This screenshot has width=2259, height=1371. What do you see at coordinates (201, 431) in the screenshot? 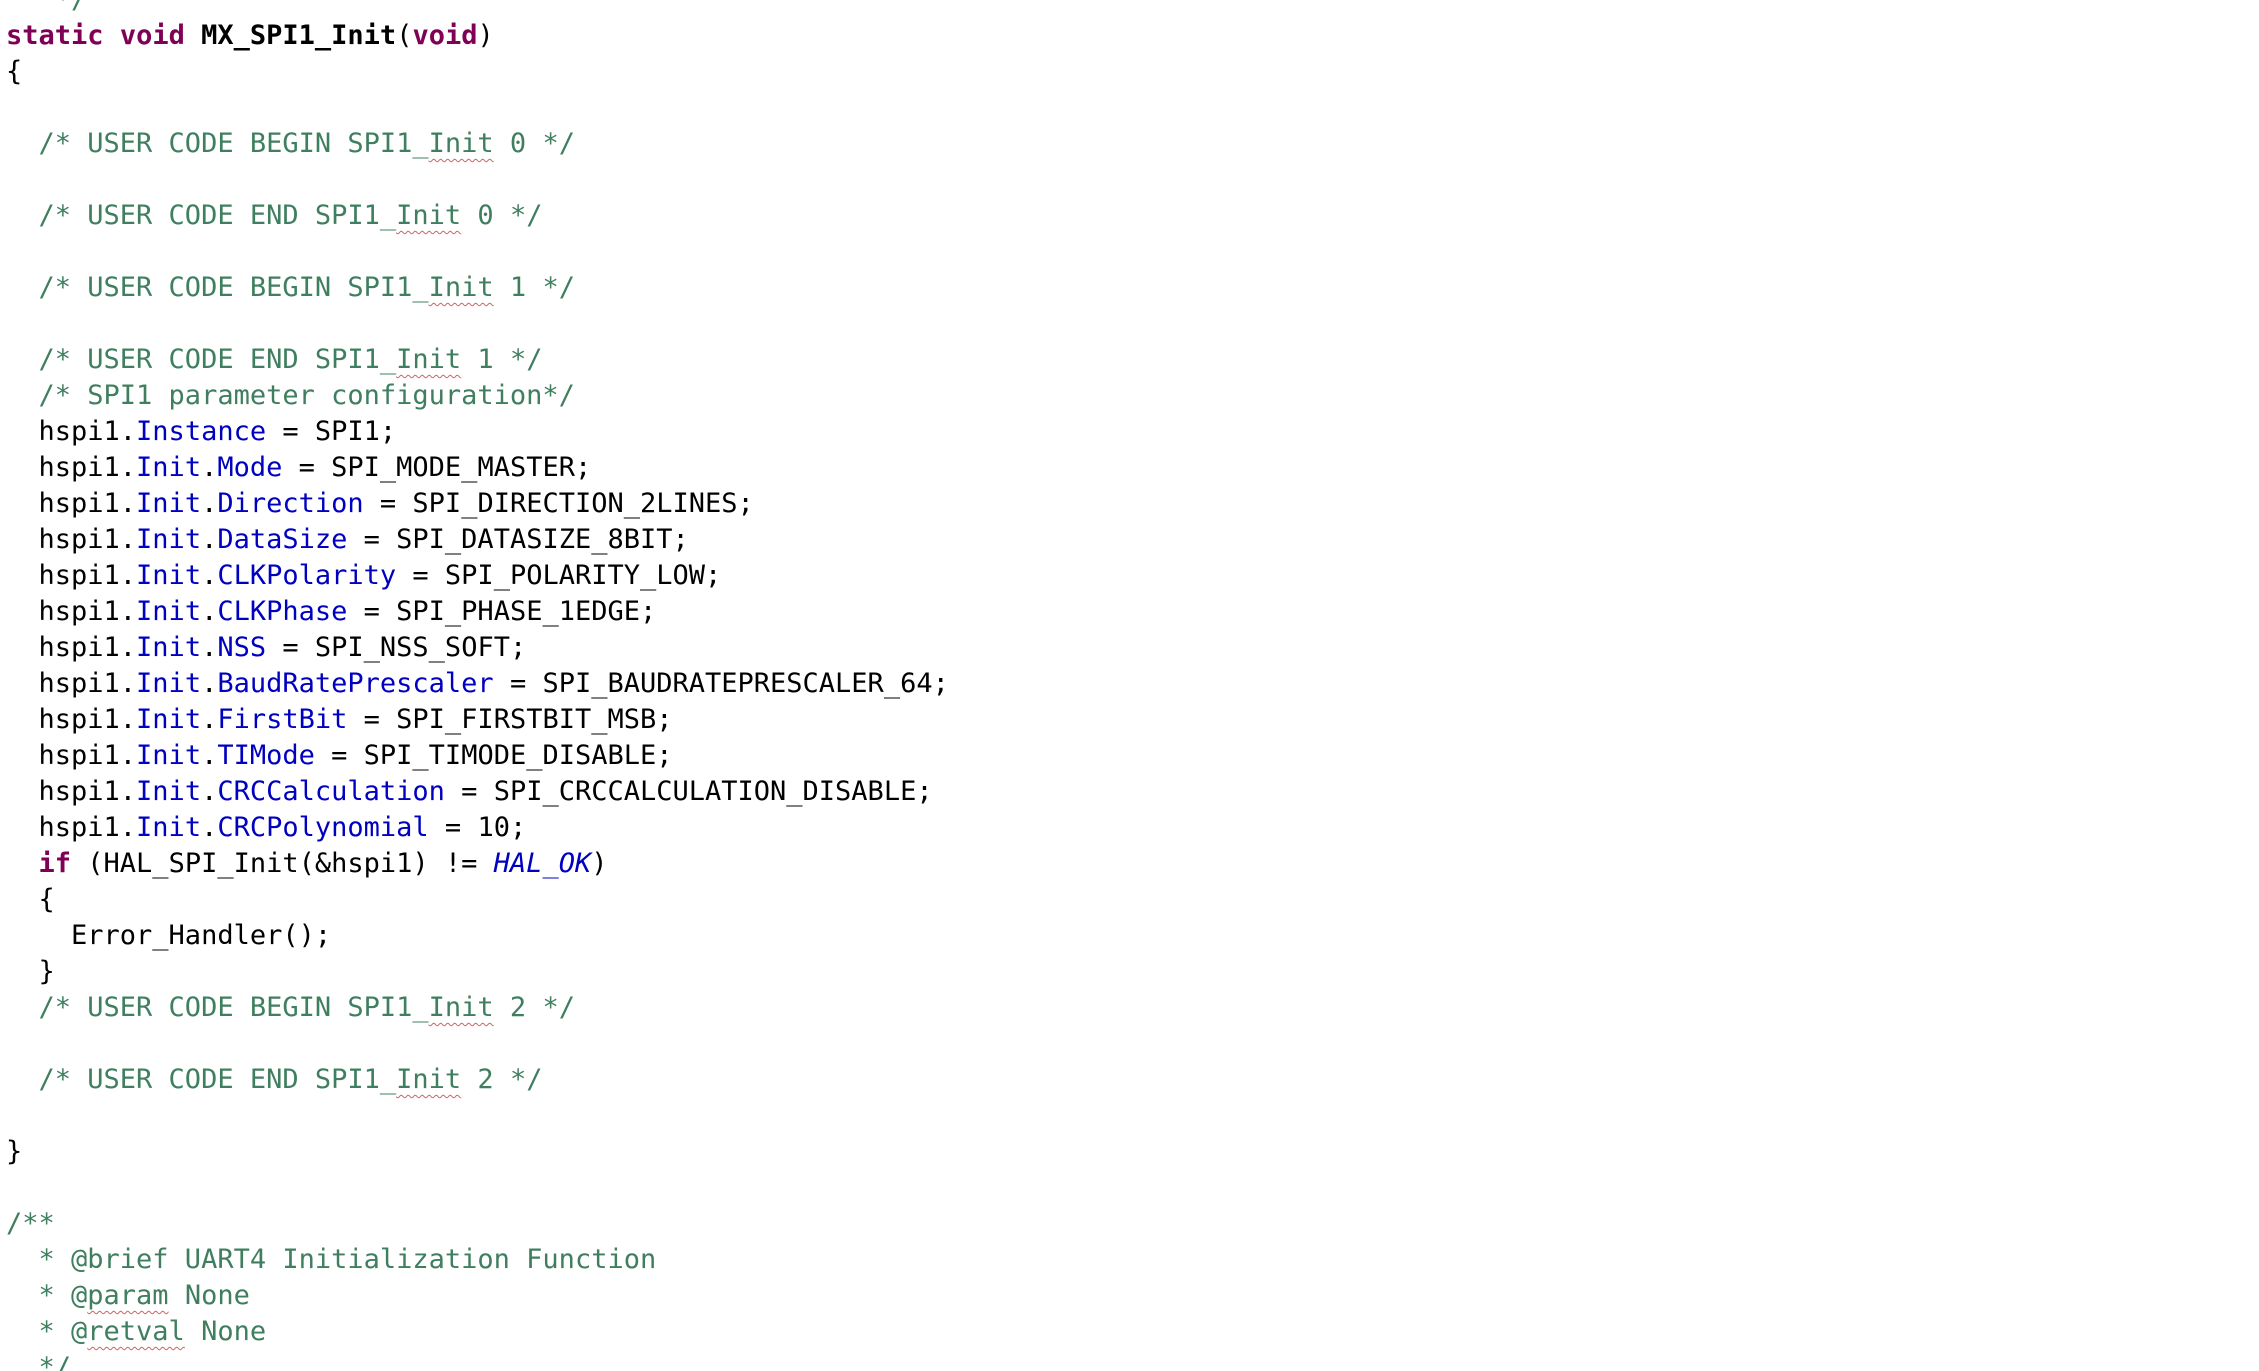
I see `field-token: Instance` at bounding box center [201, 431].